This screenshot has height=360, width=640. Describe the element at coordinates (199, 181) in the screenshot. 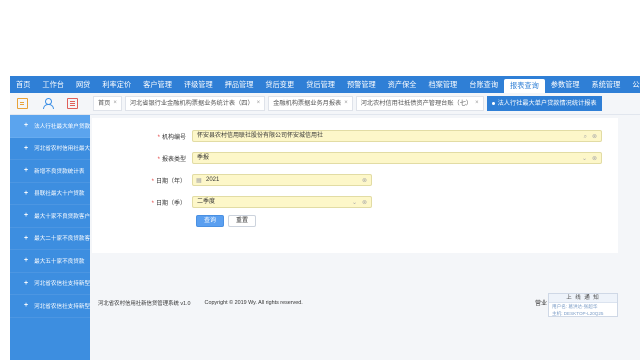

I see `calendar-icon: ▦` at that location.